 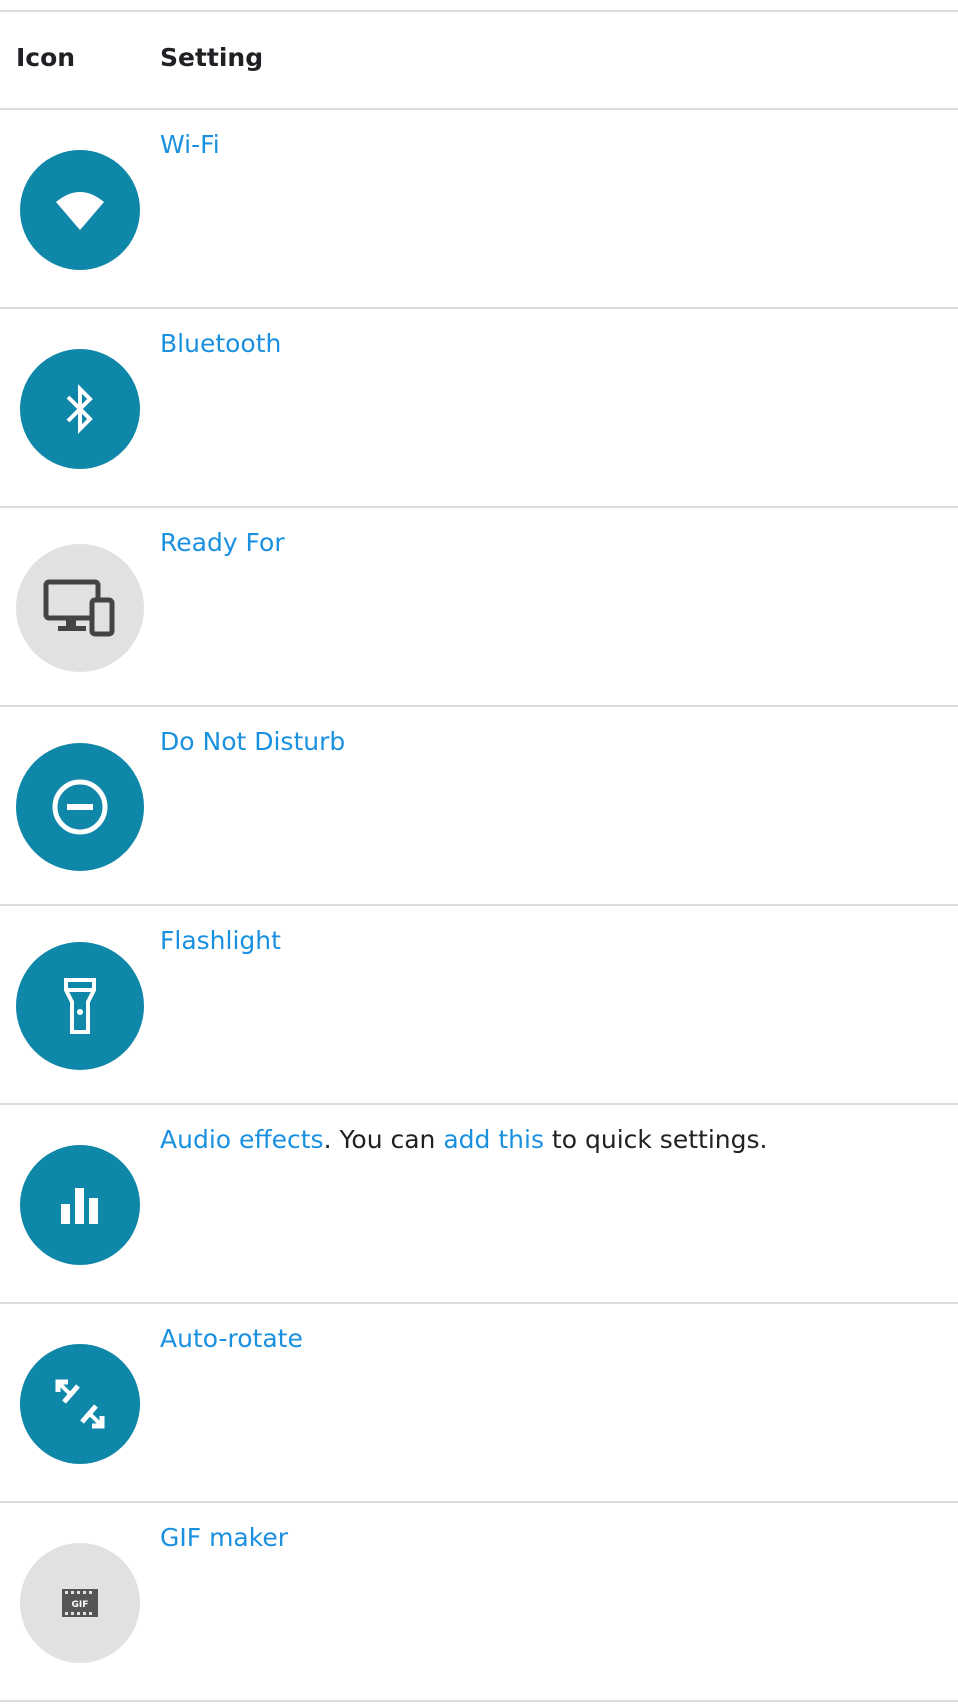 What do you see at coordinates (252, 741) in the screenshot?
I see `do-not-disturb-link: Do Not Disturb` at bounding box center [252, 741].